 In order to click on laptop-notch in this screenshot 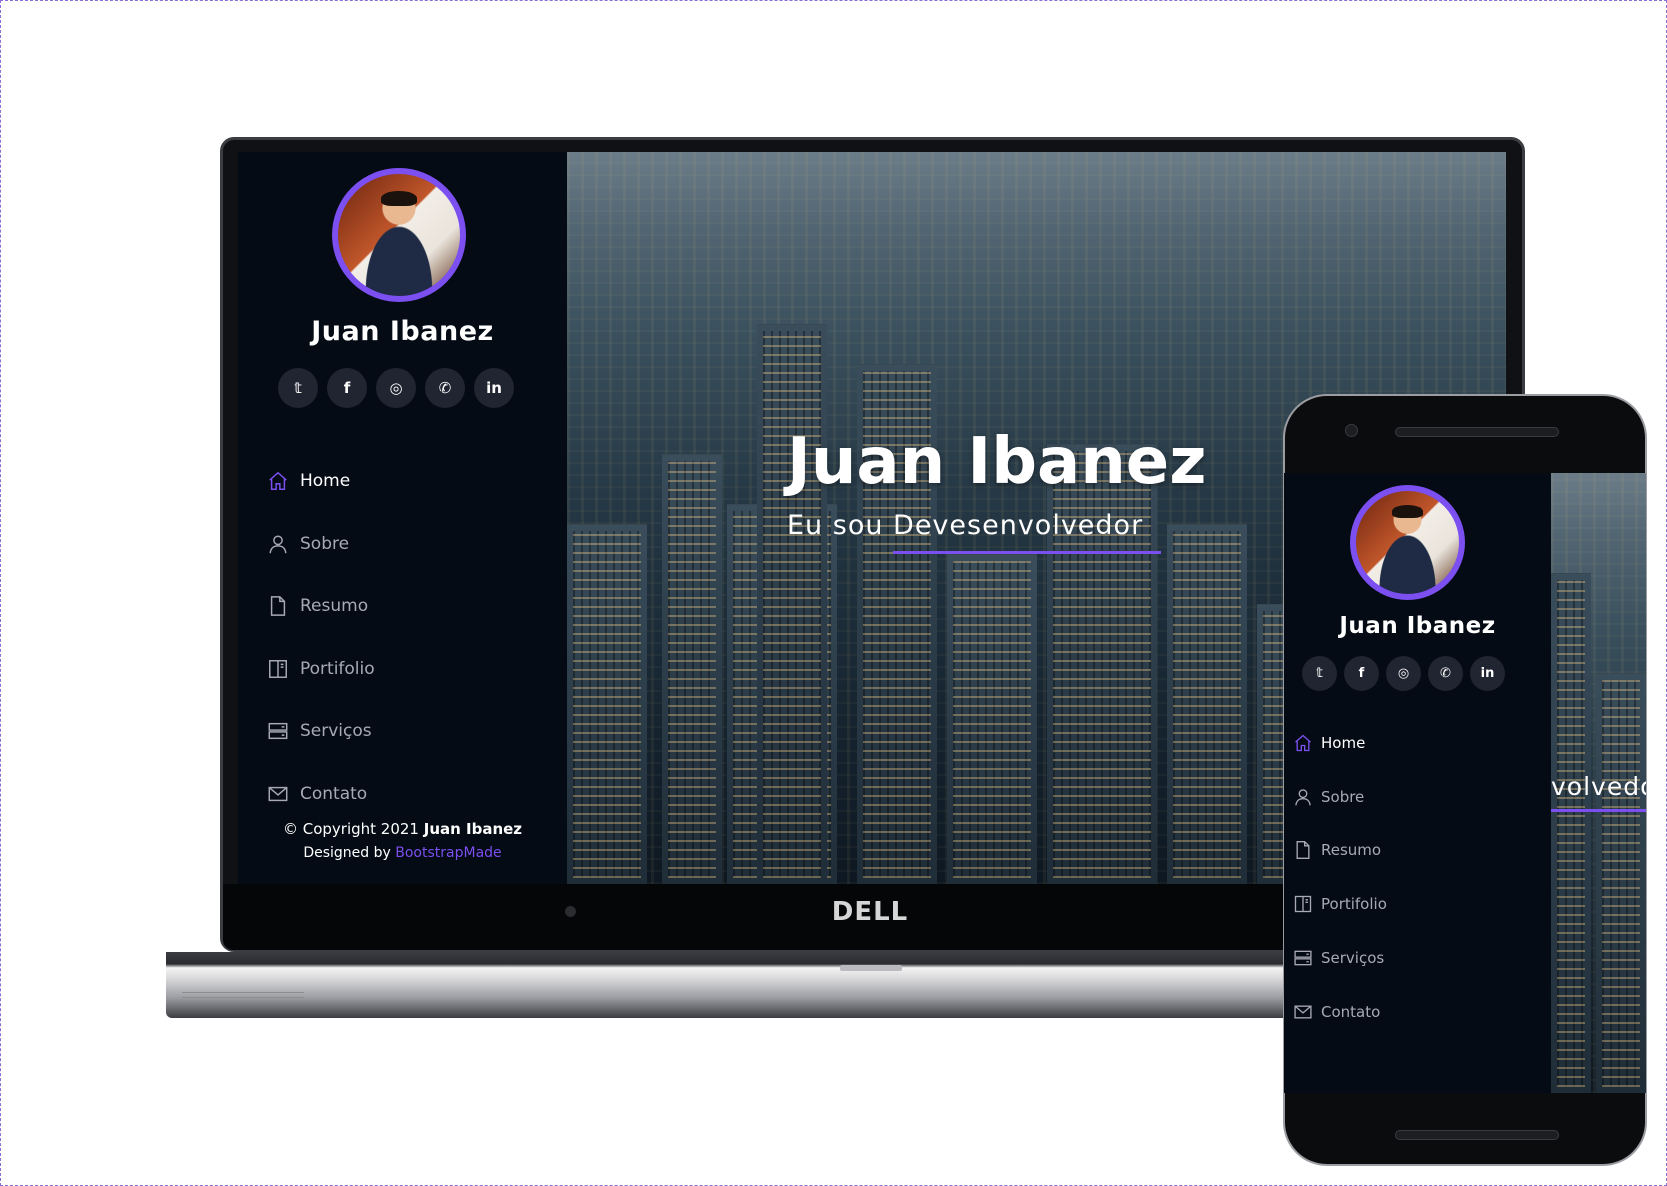, I will do `click(871, 968)`.